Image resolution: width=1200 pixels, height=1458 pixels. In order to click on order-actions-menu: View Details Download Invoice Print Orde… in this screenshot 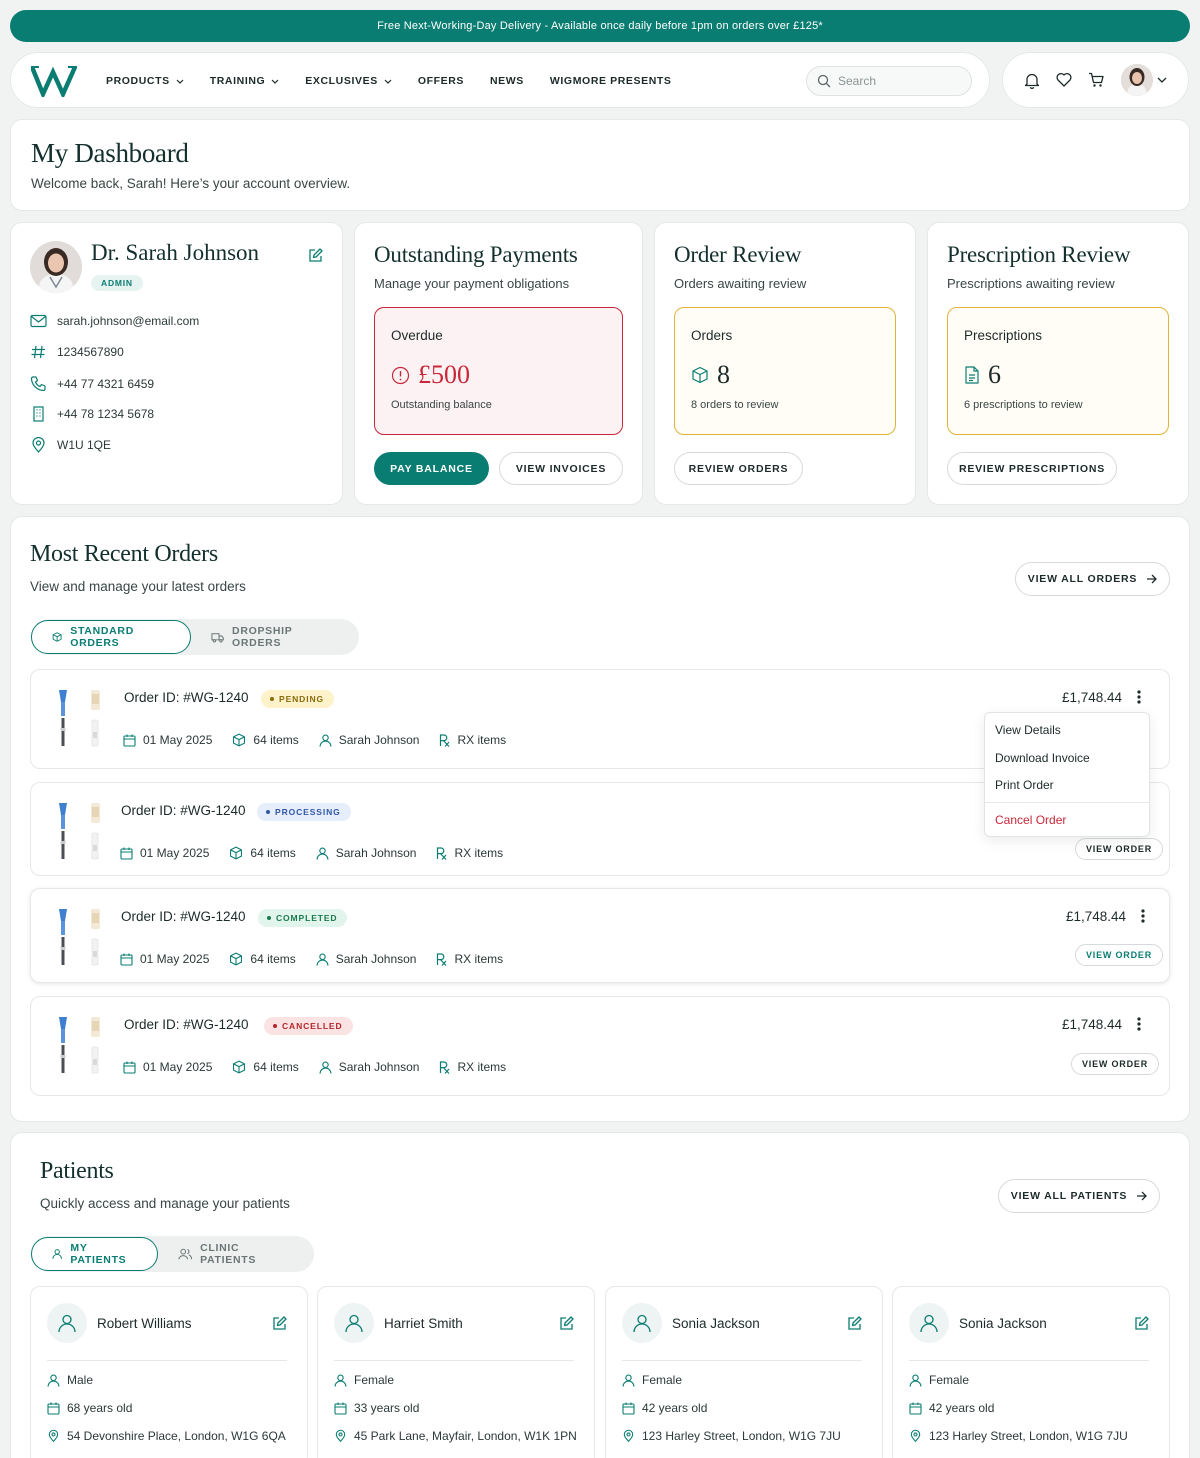, I will do `click(1067, 774)`.